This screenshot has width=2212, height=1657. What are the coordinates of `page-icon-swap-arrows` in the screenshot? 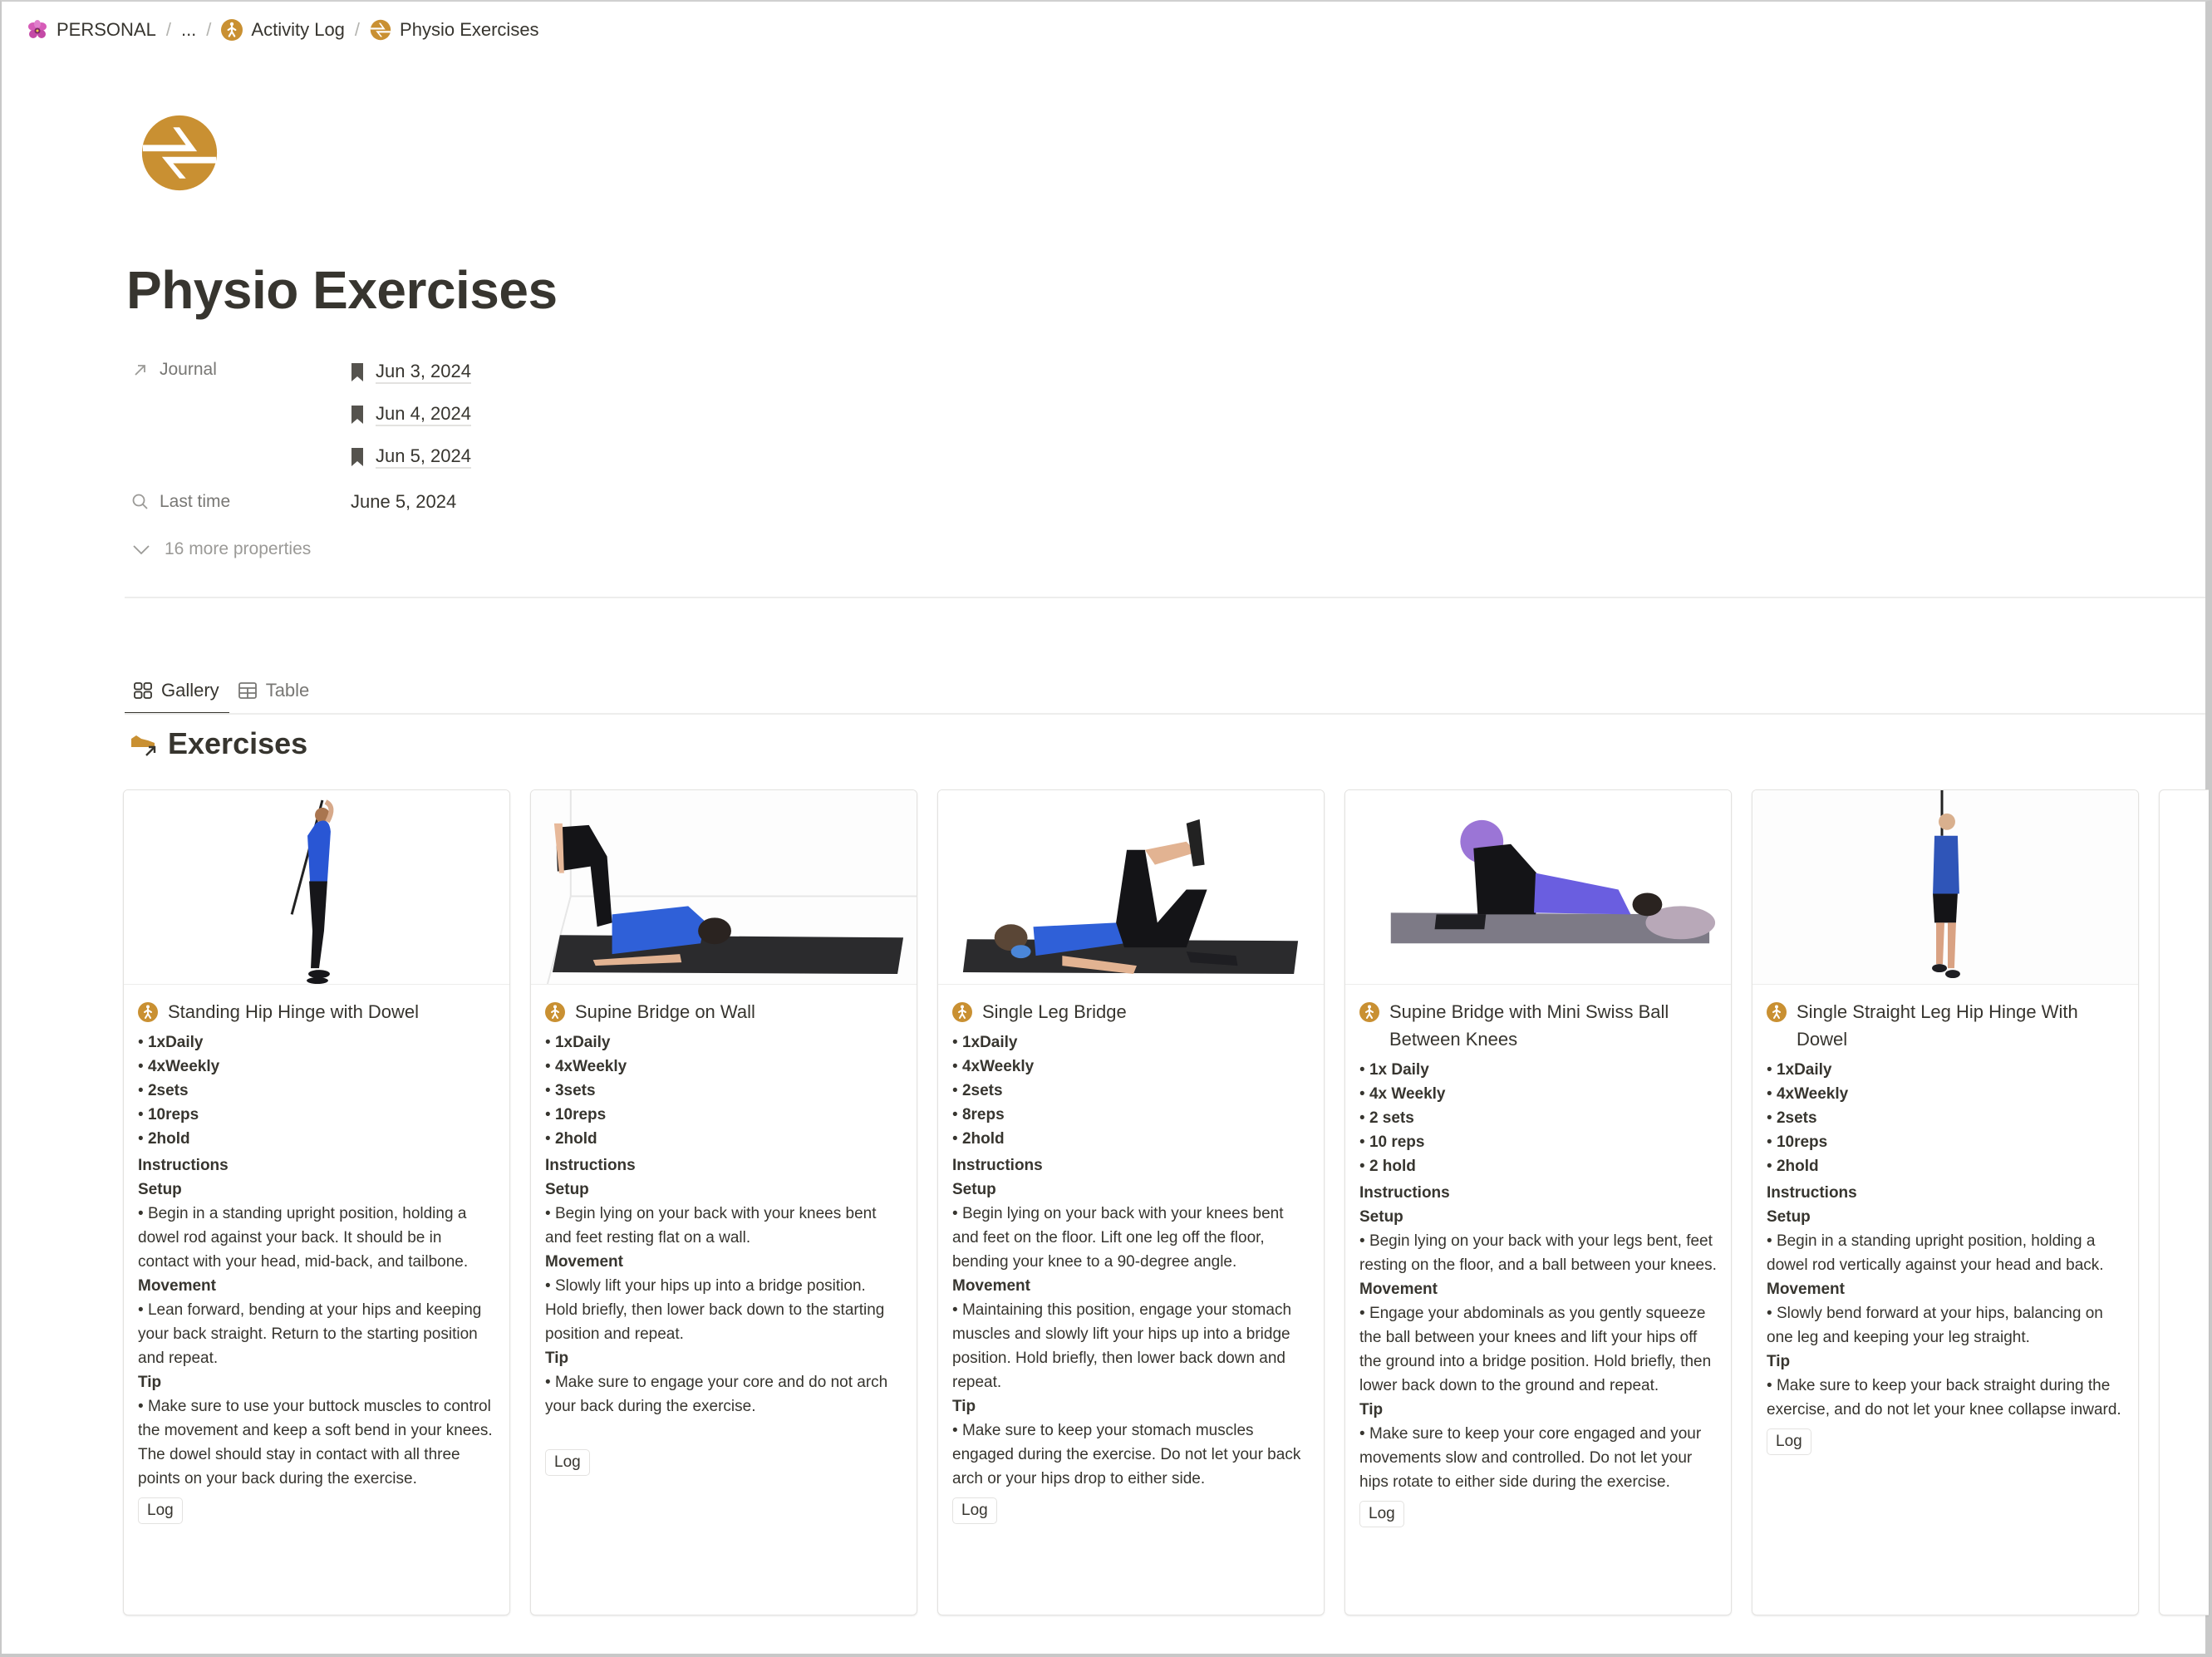 It's located at (180, 153).